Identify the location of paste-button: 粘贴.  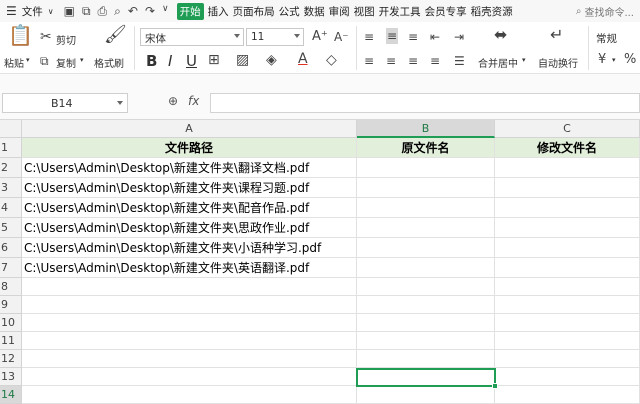
(14, 62).